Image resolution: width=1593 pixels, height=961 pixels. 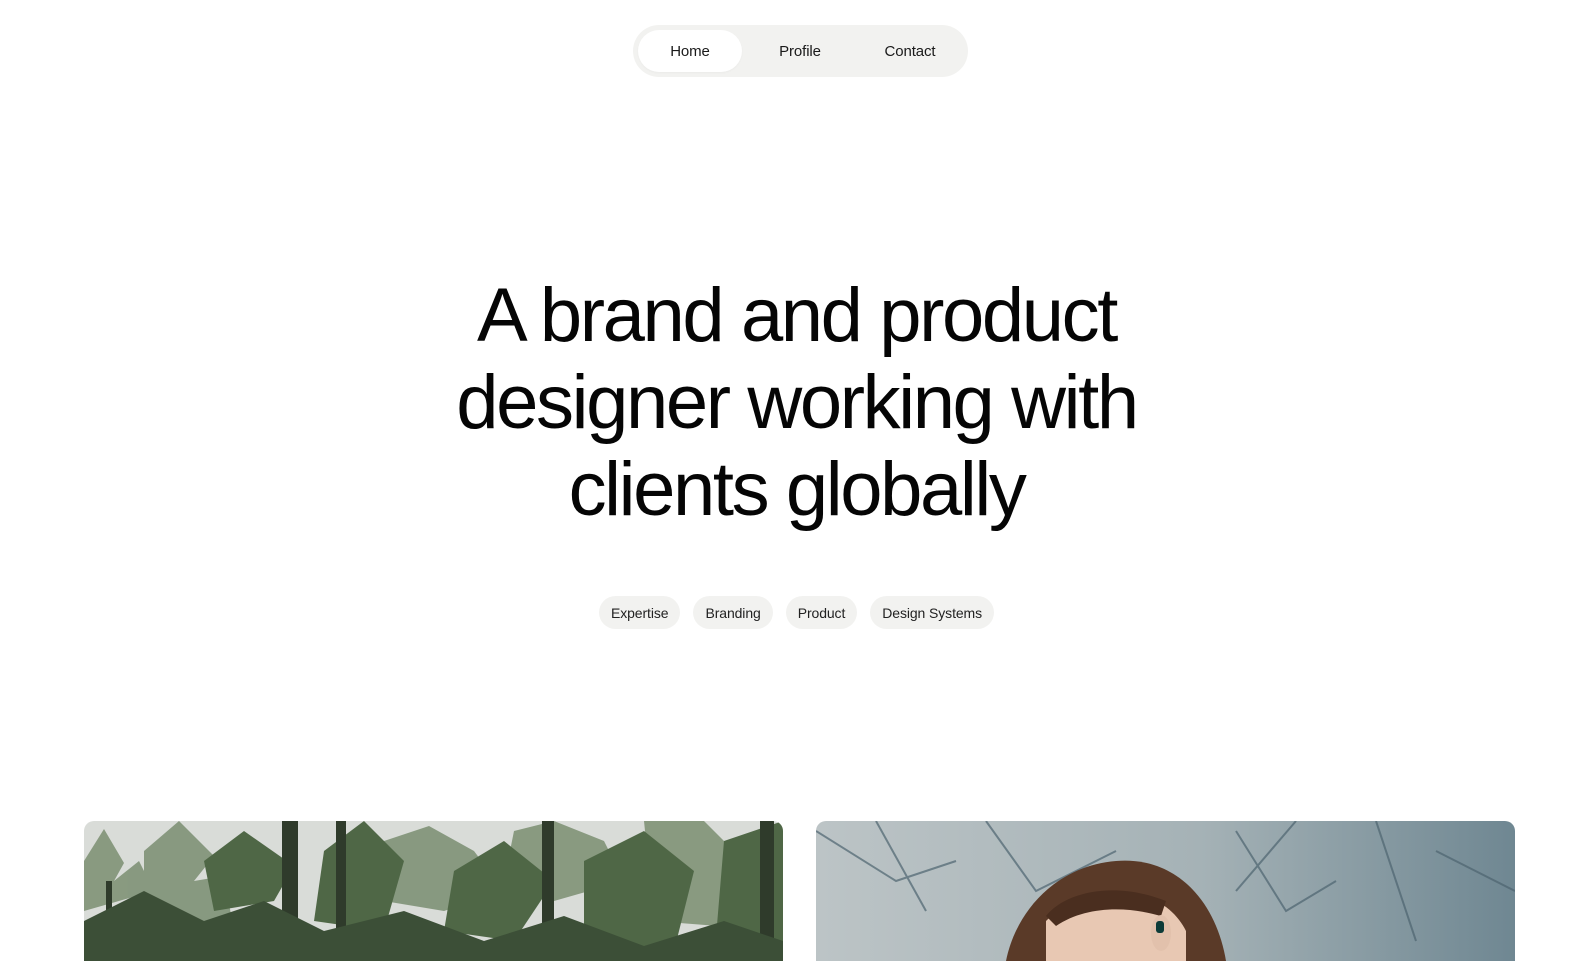 What do you see at coordinates (797, 315) in the screenshot?
I see `hero-line: A brand and product` at bounding box center [797, 315].